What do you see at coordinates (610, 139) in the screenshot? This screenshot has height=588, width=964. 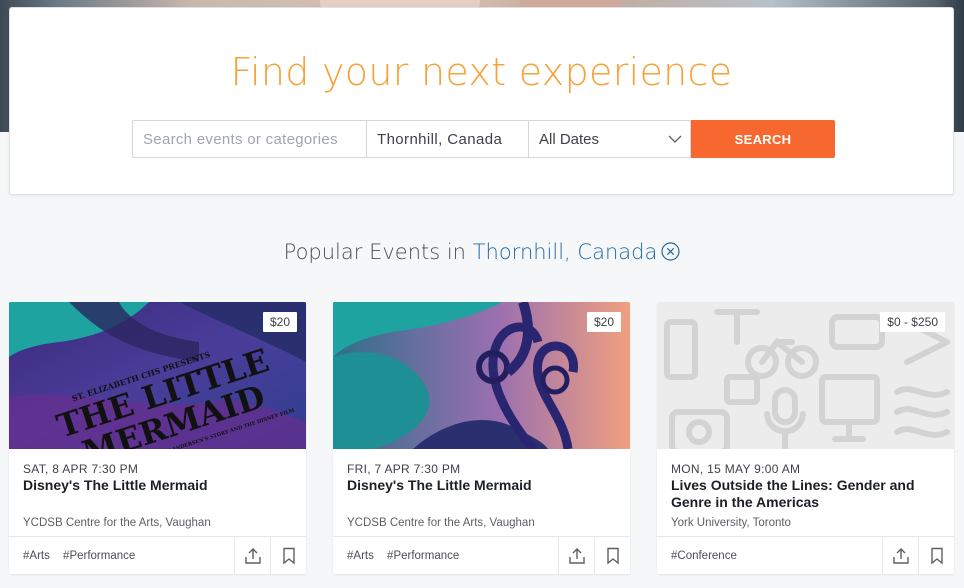 I see `date-select: All Dates` at bounding box center [610, 139].